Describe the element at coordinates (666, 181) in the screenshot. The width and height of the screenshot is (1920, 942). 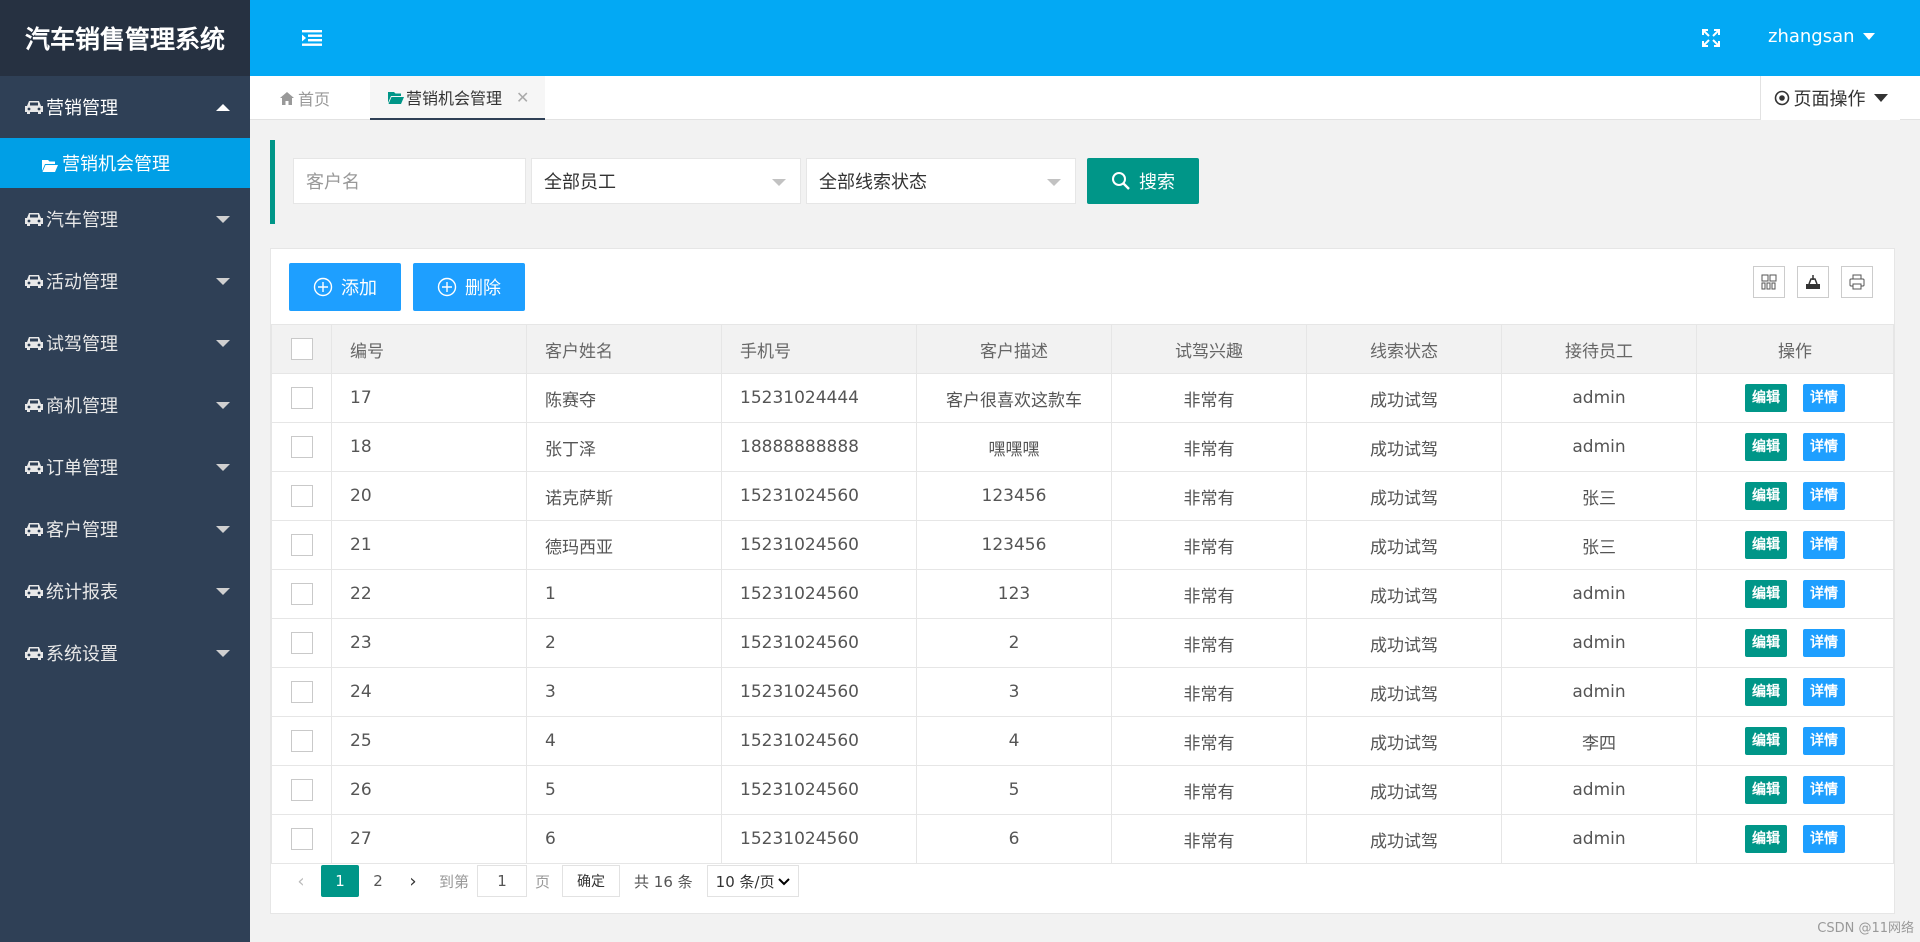
I see `staff-select: 全部员工` at that location.